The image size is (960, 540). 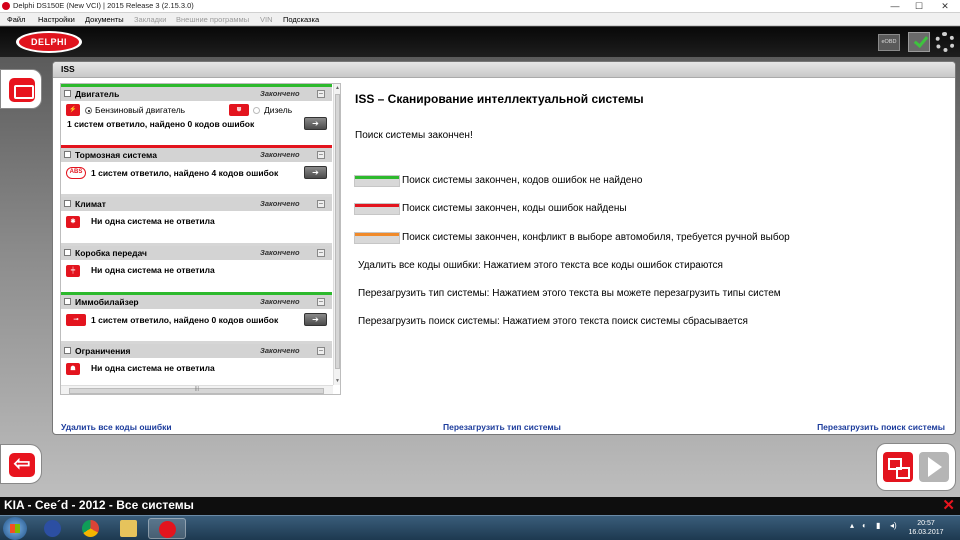 I want to click on scan-mode-button, so click(x=21, y=89).